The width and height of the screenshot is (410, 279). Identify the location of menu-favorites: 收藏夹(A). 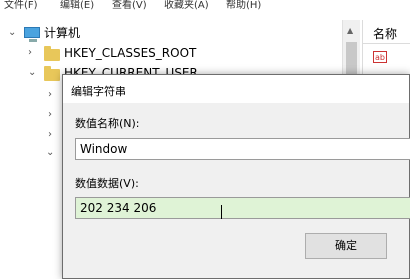
(186, 6).